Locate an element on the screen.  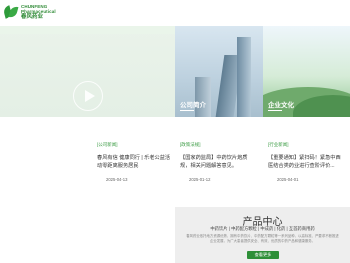
view-more-button: 查看更多 is located at coordinates (263, 255).